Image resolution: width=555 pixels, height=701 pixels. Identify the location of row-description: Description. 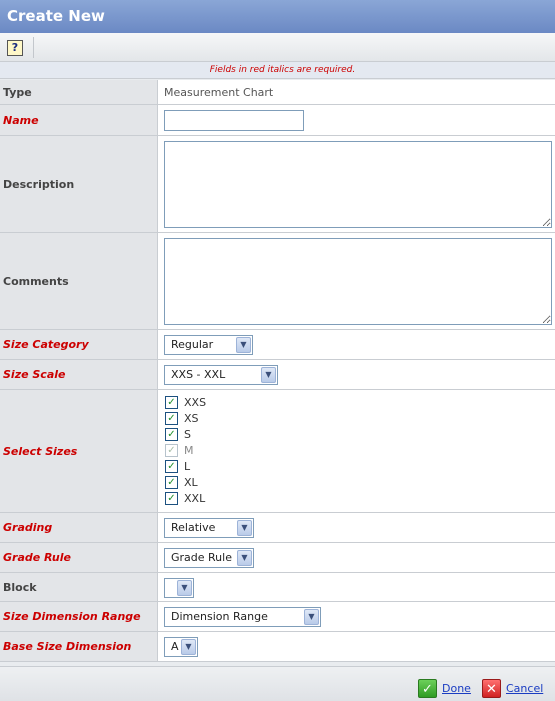
(277, 184).